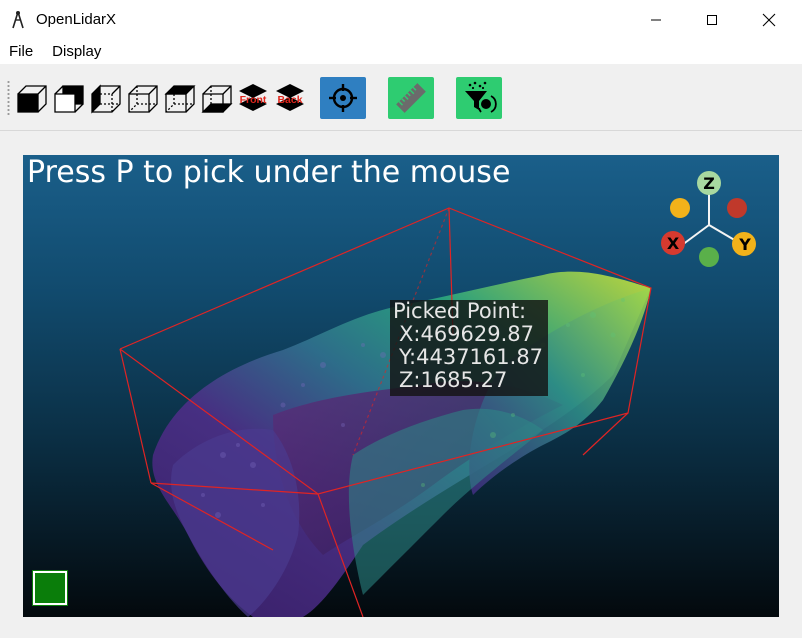 Image resolution: width=802 pixels, height=638 pixels. Describe the element at coordinates (50, 588) in the screenshot. I see `status-indicator` at that location.